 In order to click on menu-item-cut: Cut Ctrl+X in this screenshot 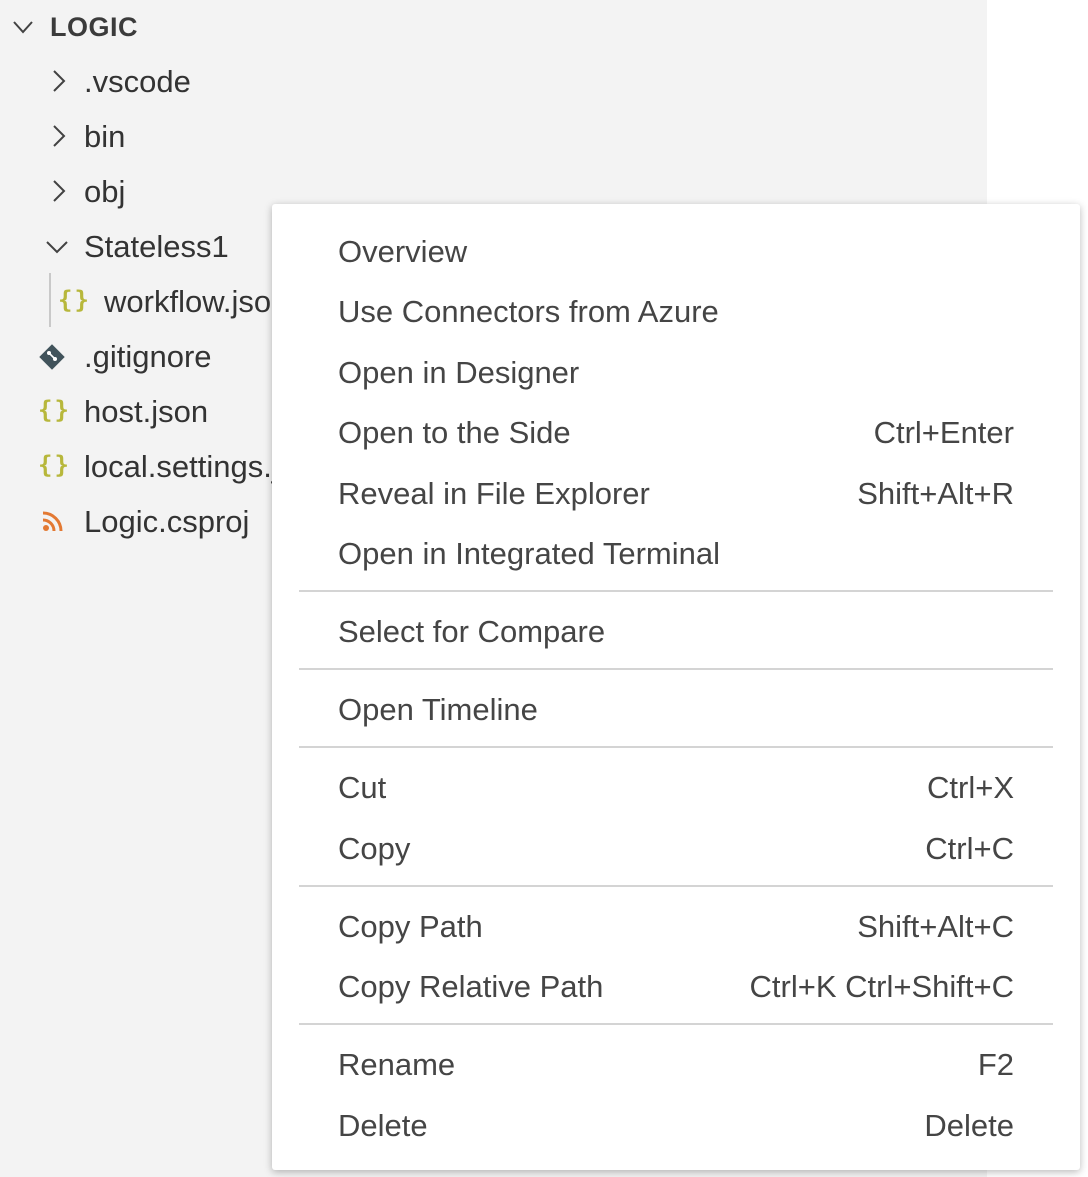, I will do `click(676, 788)`.